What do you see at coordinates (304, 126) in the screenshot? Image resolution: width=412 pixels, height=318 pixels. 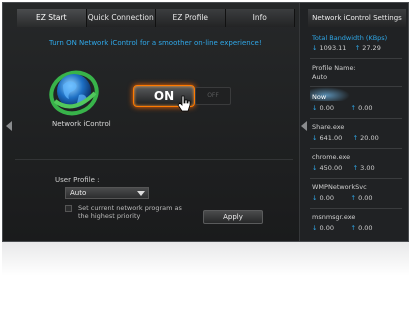 I see `collapse-arrow-icon` at bounding box center [304, 126].